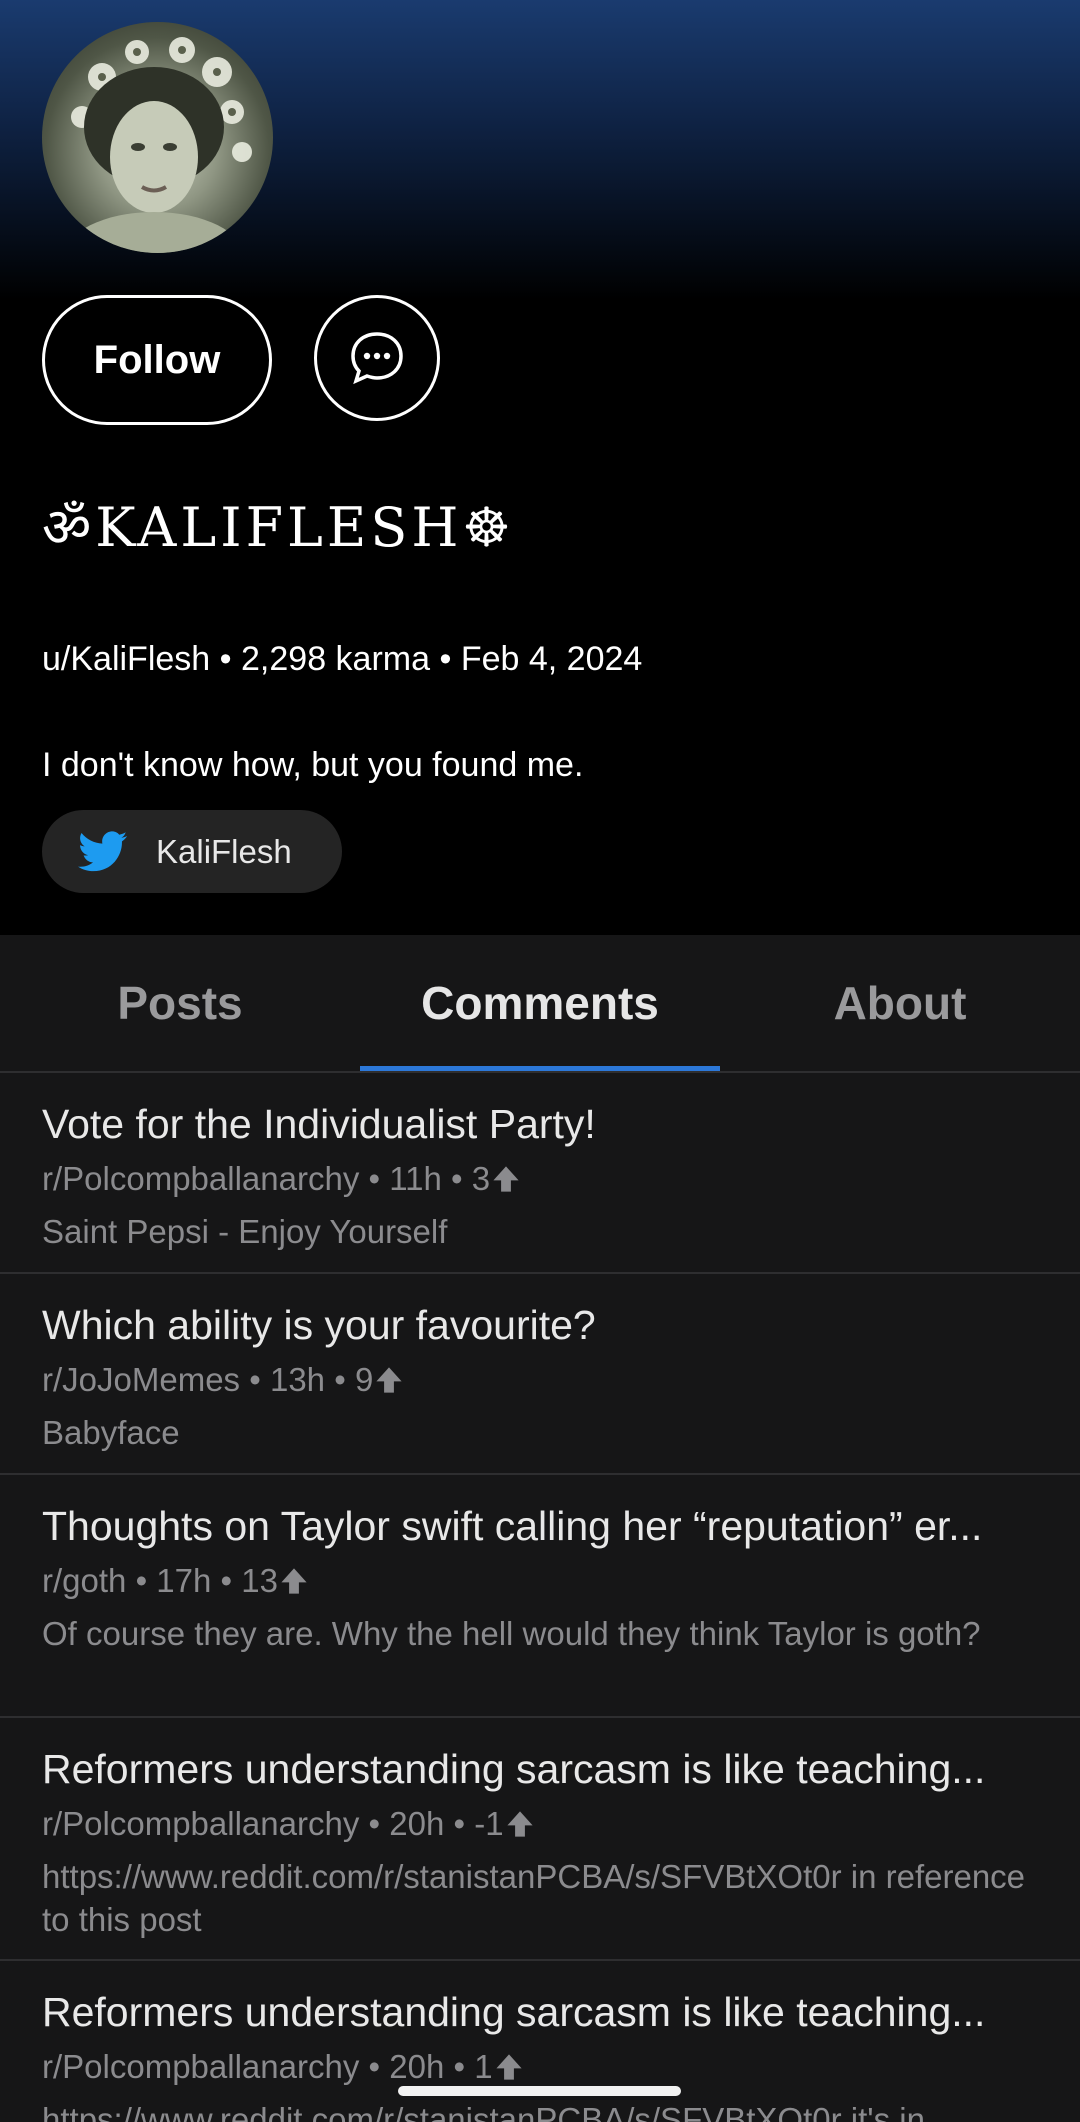 Image resolution: width=1080 pixels, height=2122 pixels. What do you see at coordinates (539, 2091) in the screenshot?
I see `home-indicator` at bounding box center [539, 2091].